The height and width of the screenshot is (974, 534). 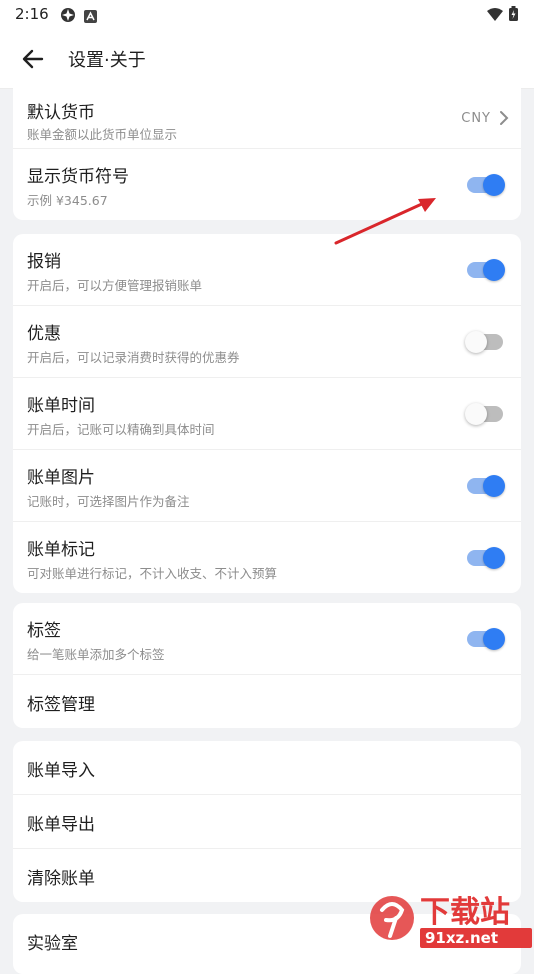 What do you see at coordinates (504, 120) in the screenshot?
I see `chevron-right-icon` at bounding box center [504, 120].